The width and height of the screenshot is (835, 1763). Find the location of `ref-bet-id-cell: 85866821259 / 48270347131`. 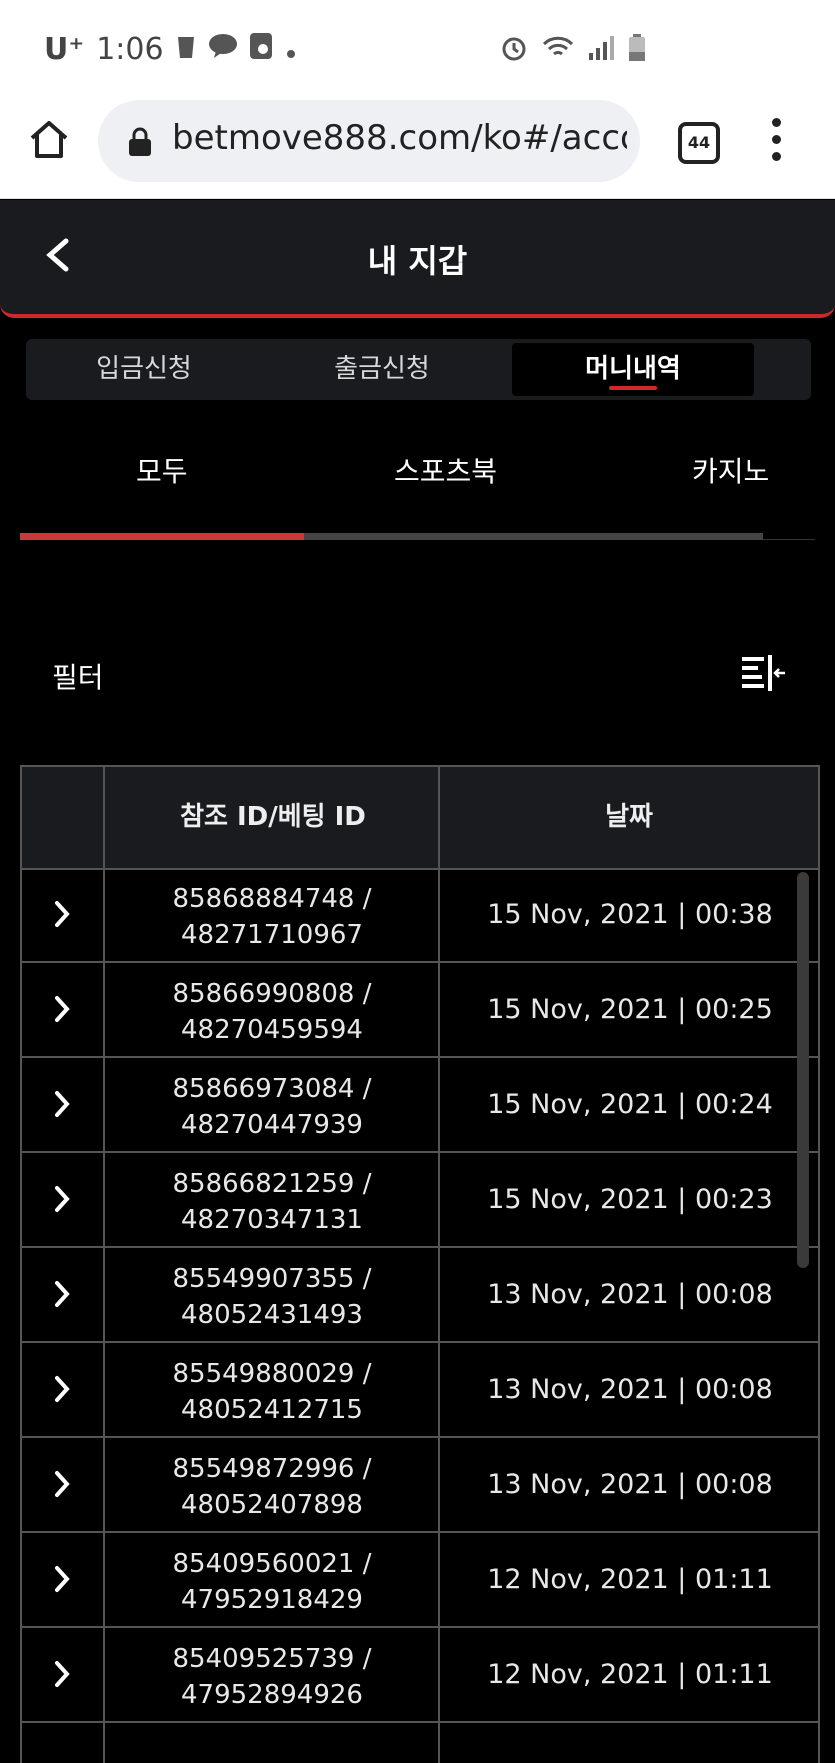

ref-bet-id-cell: 85866821259 / 48270347131 is located at coordinates (272, 1202).